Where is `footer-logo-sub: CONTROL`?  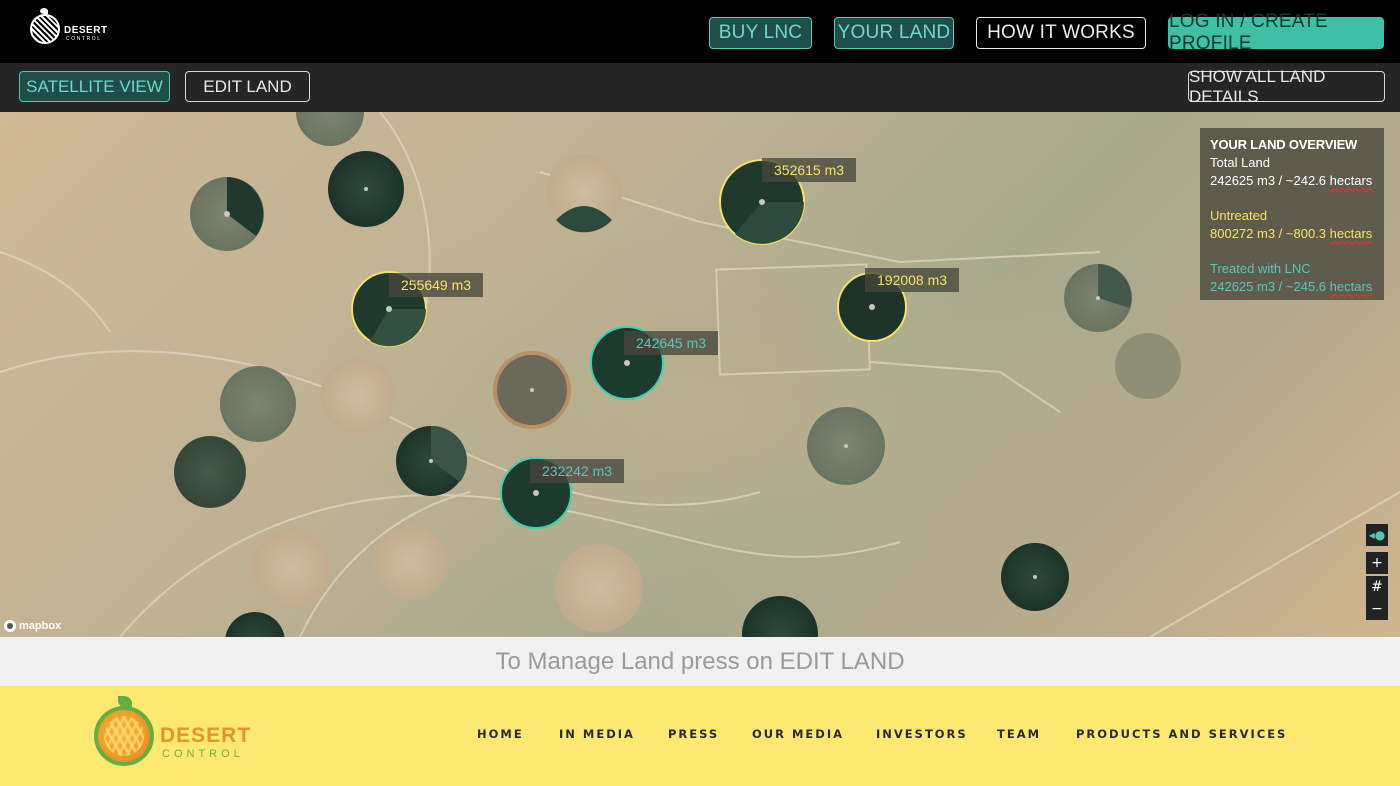
footer-logo-sub: CONTROL is located at coordinates (203, 754).